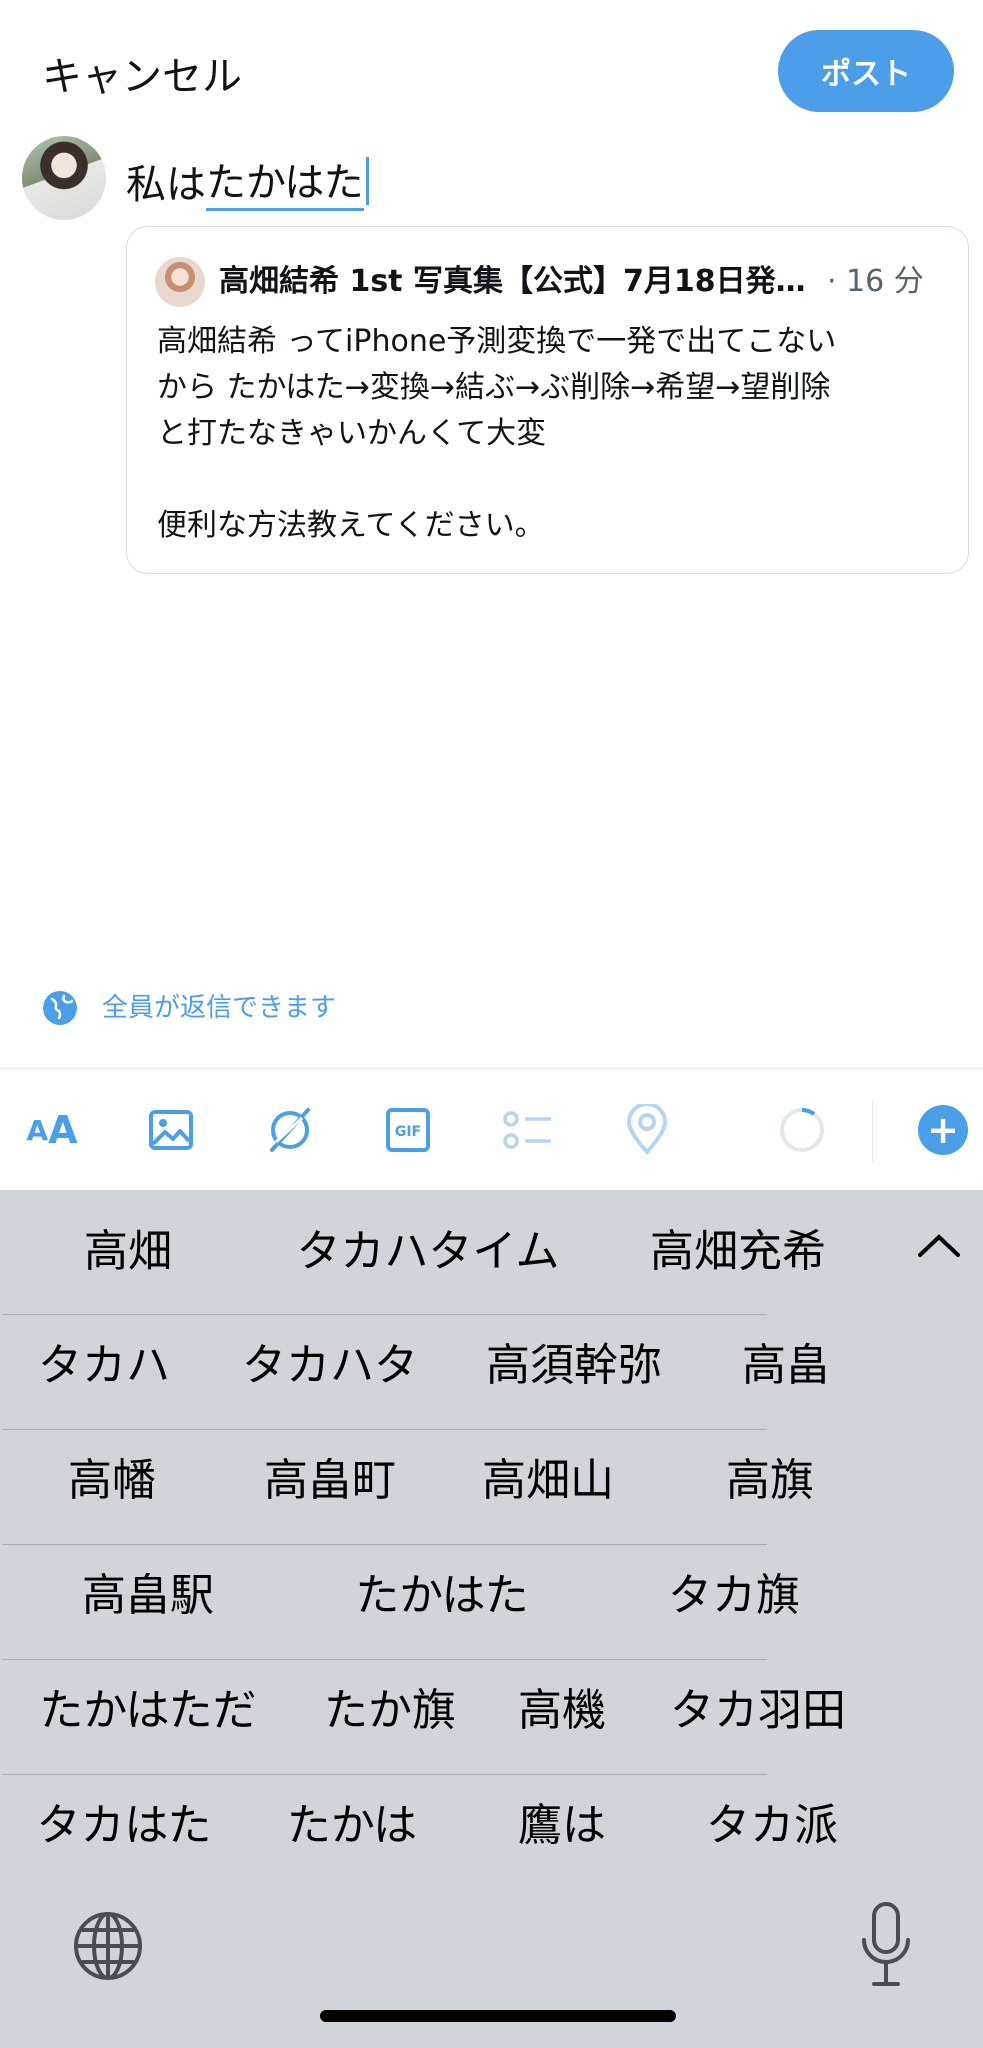 The image size is (983, 2048). I want to click on candidate-word: 高畑充希, so click(738, 1252).